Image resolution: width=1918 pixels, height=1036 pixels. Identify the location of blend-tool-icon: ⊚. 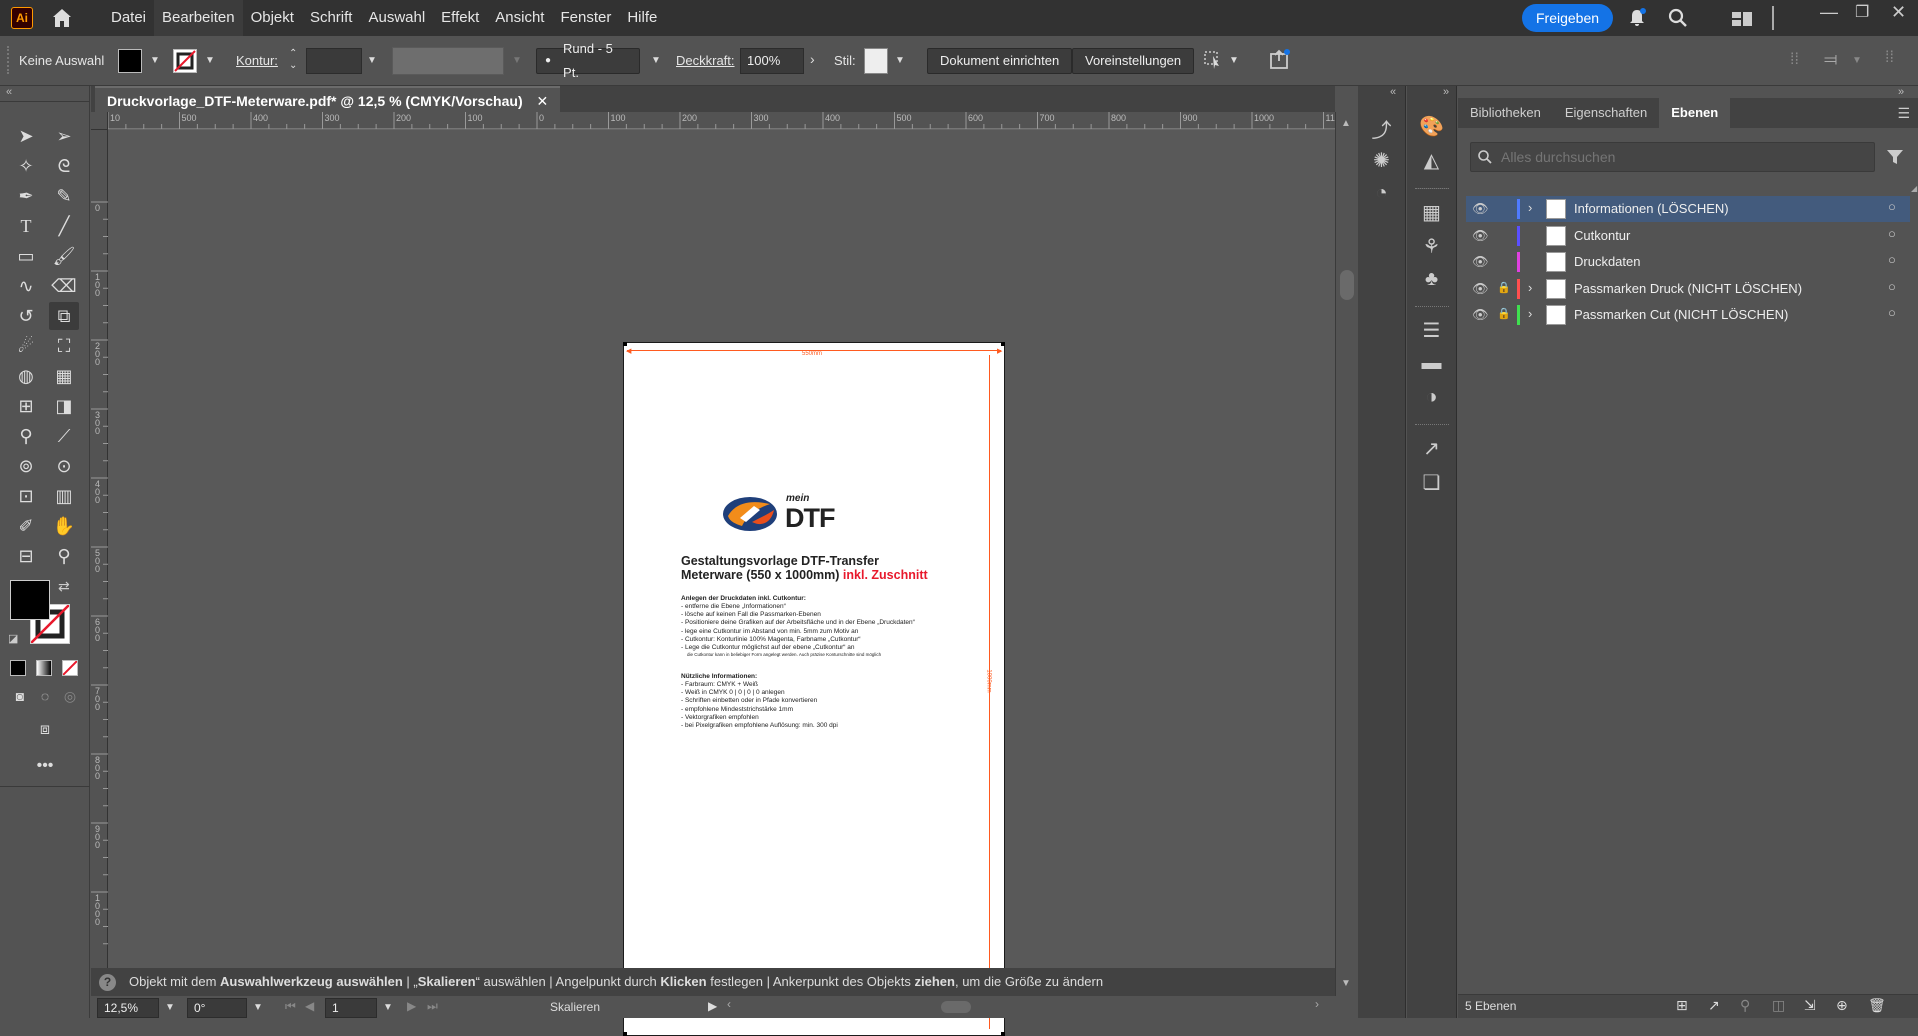
(26, 466).